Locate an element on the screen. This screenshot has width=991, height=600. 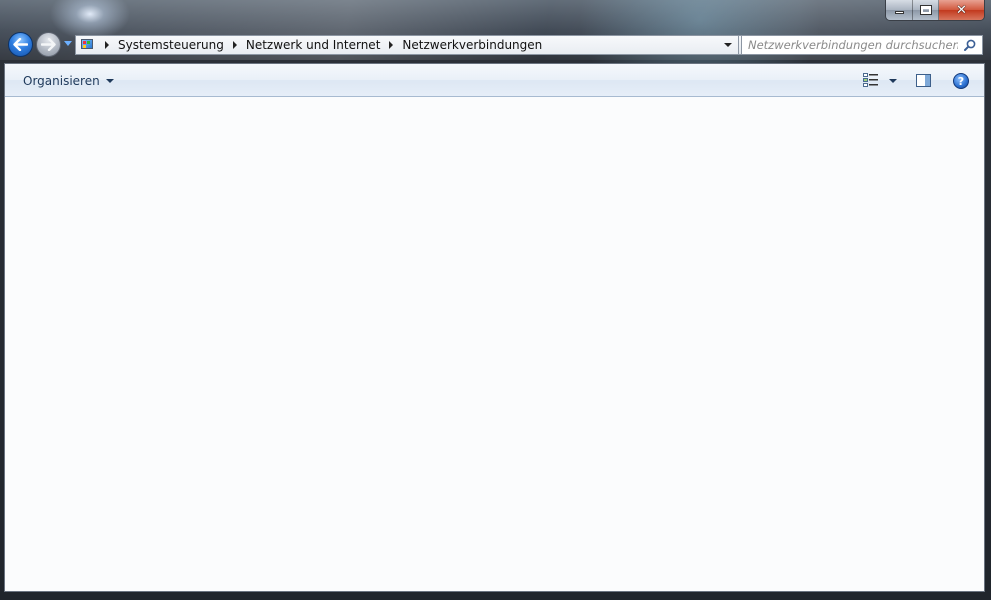
back-arrow-icon is located at coordinates (20, 44).